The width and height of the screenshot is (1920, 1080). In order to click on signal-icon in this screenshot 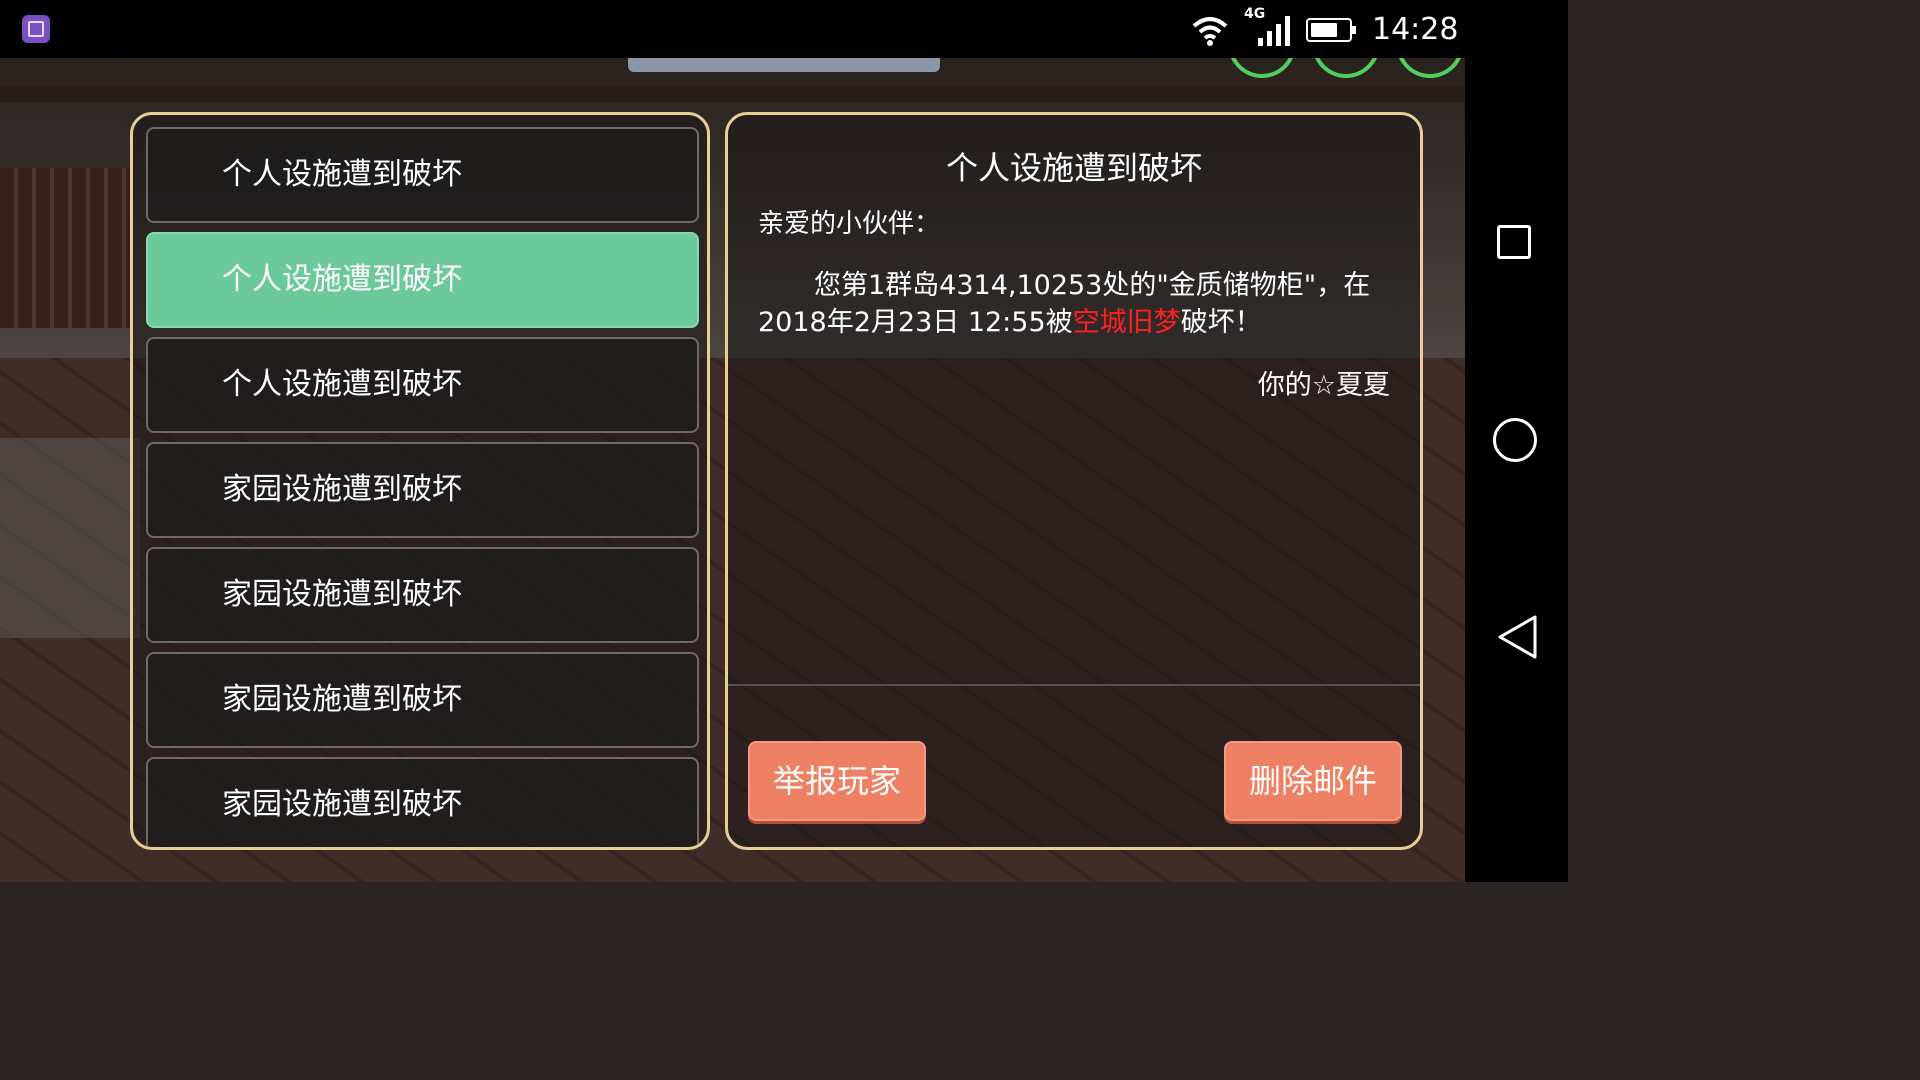, I will do `click(1274, 31)`.